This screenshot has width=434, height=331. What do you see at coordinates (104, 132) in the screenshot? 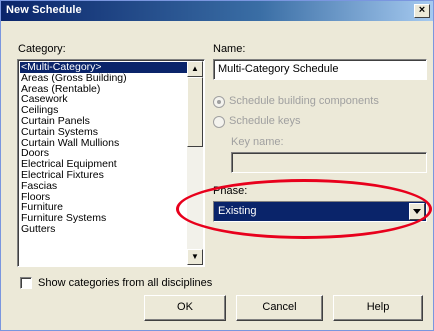
I see `category-list-item: Curtain Systems` at bounding box center [104, 132].